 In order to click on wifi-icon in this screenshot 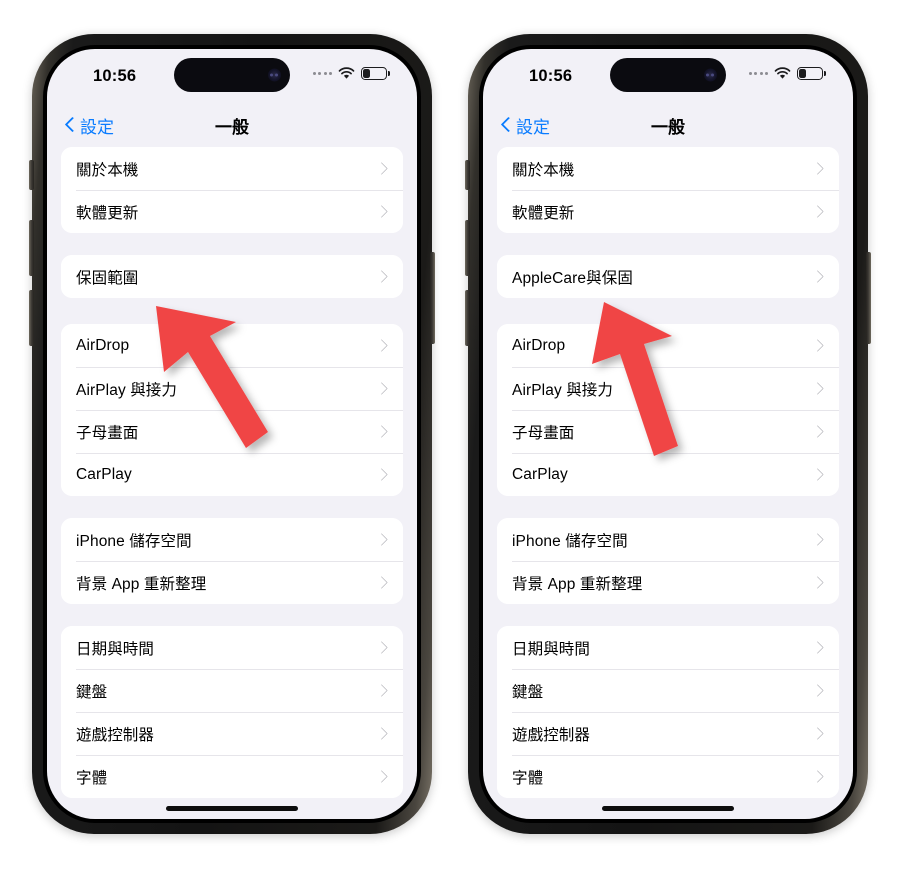, I will do `click(782, 73)`.